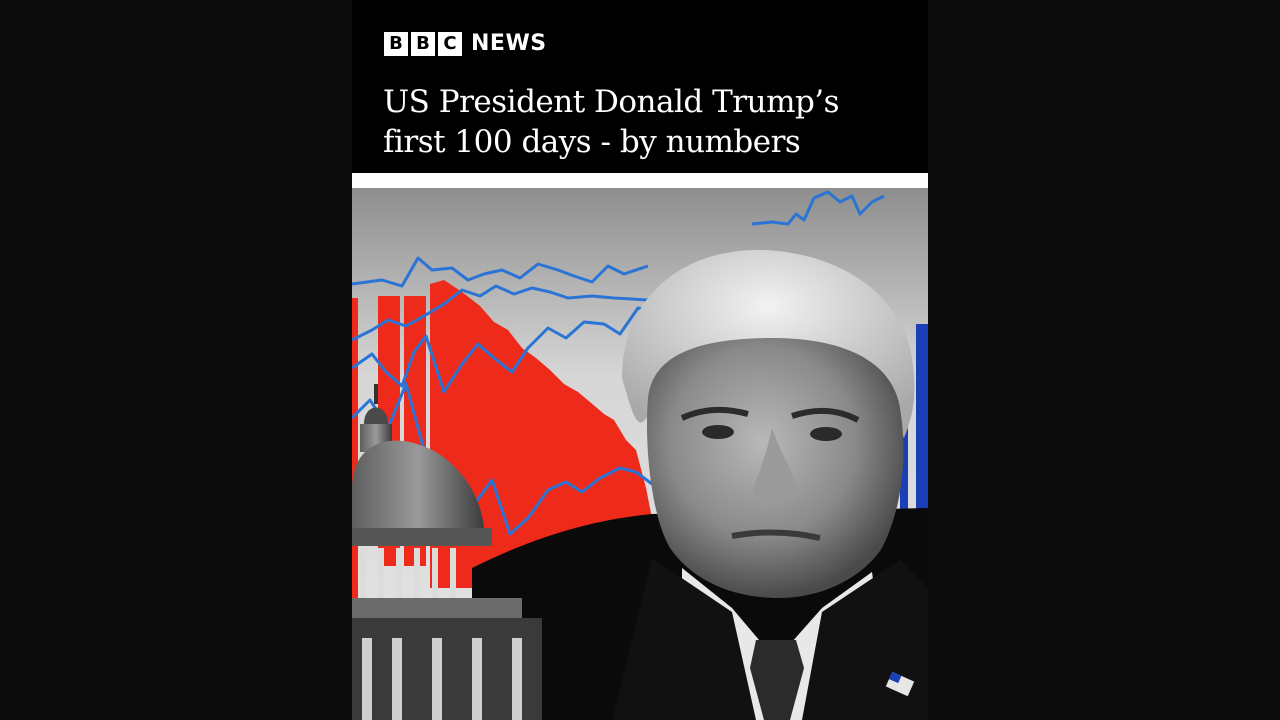 Image resolution: width=1280 pixels, height=720 pixels. I want to click on bbc-news-logo: B B C NEWS, so click(465, 44).